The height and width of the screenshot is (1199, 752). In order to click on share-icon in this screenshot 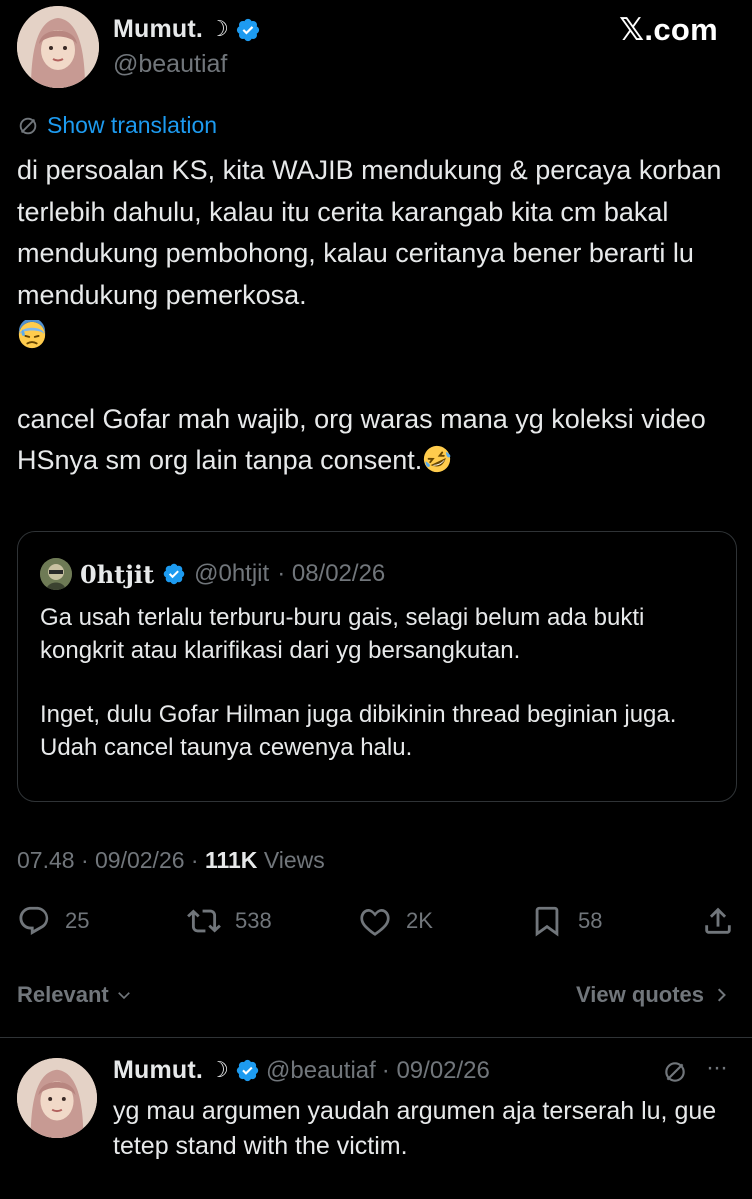, I will do `click(718, 920)`.